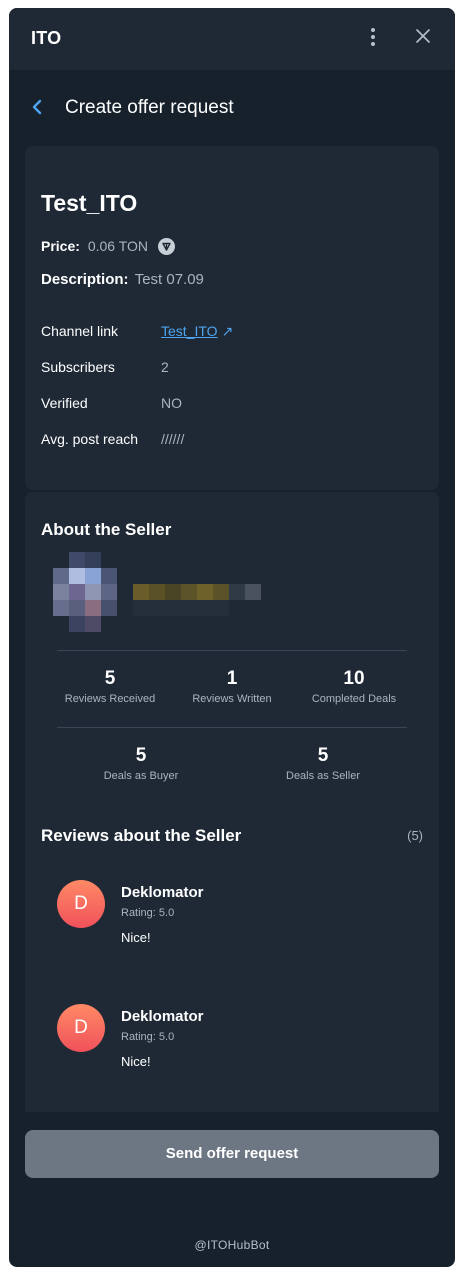 Image resolution: width=464 pixels, height=1276 pixels. What do you see at coordinates (354, 699) in the screenshot?
I see `stat-label: Completed Deals` at bounding box center [354, 699].